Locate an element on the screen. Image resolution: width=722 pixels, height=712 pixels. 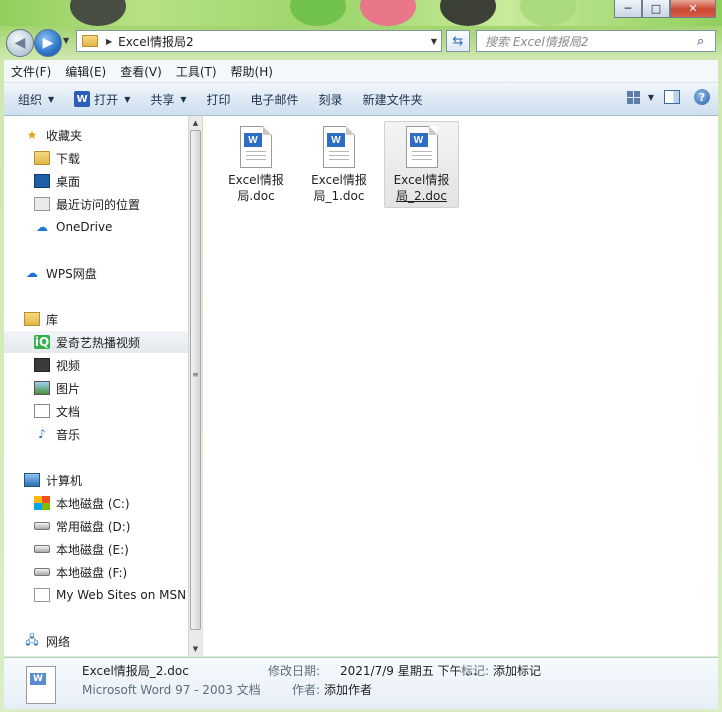
change-view-icon is located at coordinates (633, 97).